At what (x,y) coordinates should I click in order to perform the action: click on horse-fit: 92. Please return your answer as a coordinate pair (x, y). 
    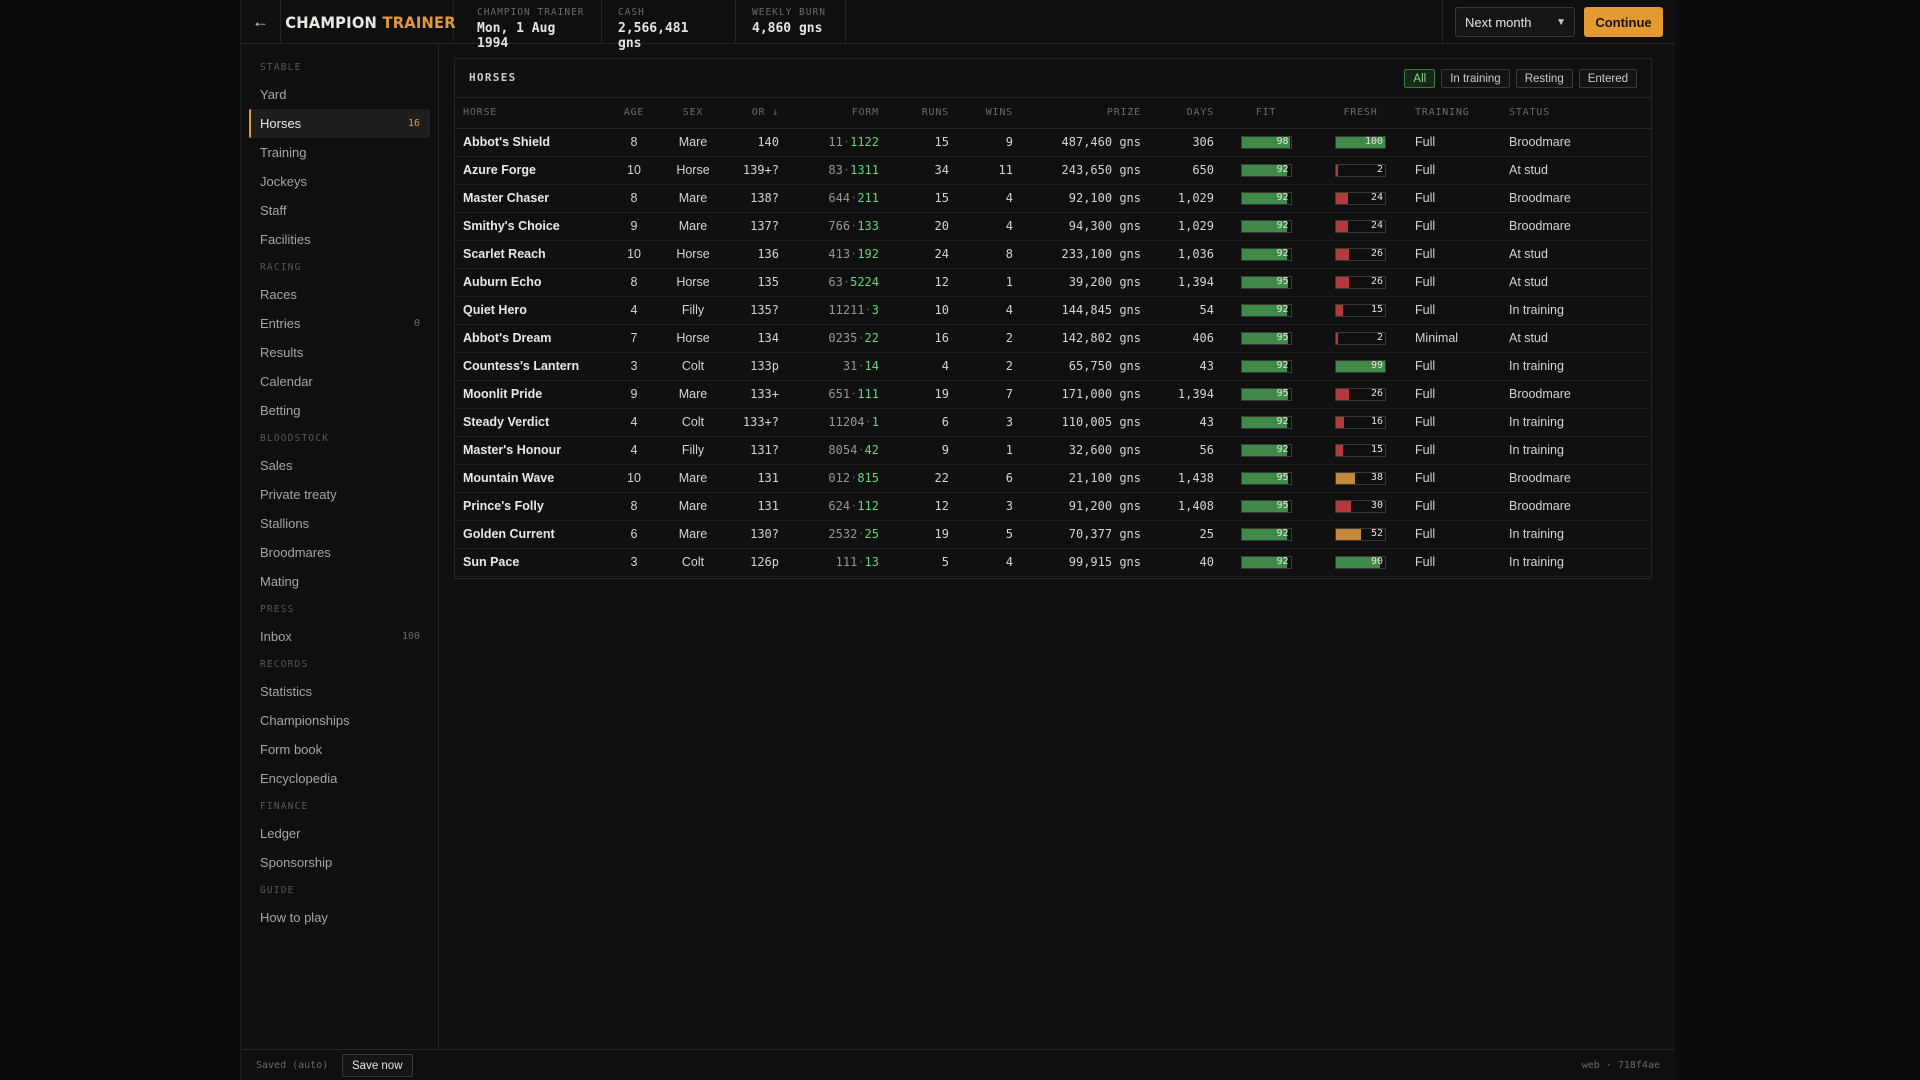
    Looking at the image, I should click on (1266, 310).